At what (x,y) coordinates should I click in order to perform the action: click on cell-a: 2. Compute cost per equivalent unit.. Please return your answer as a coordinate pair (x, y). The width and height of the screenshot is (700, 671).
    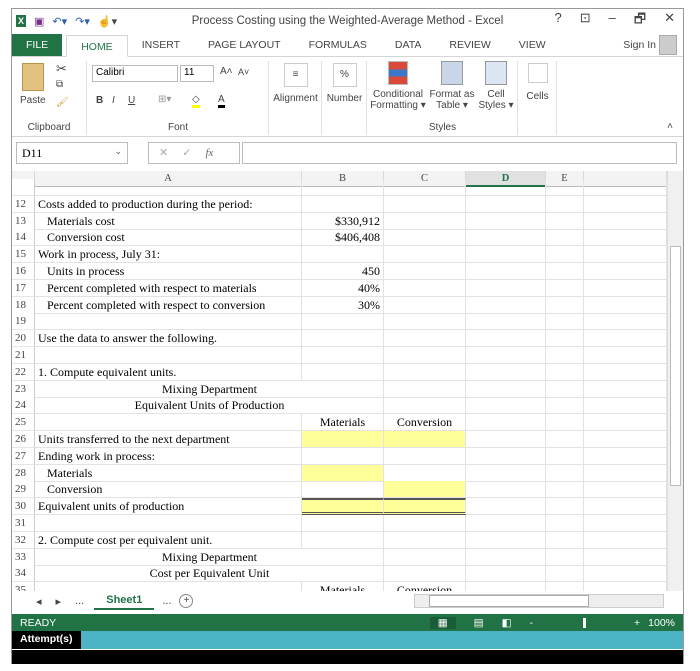
    Looking at the image, I should click on (168, 540).